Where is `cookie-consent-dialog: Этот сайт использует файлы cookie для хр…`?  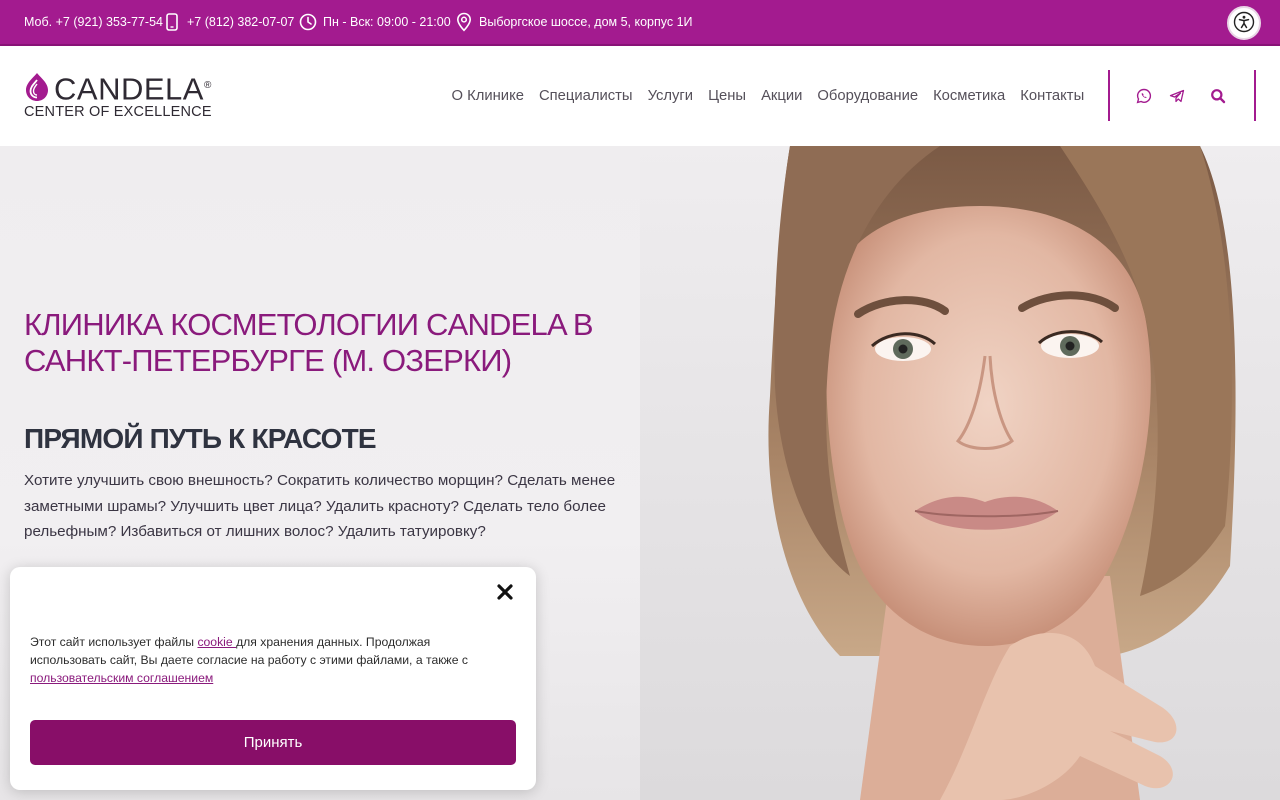 cookie-consent-dialog: Этот сайт использует файлы cookie для хр… is located at coordinates (273, 678).